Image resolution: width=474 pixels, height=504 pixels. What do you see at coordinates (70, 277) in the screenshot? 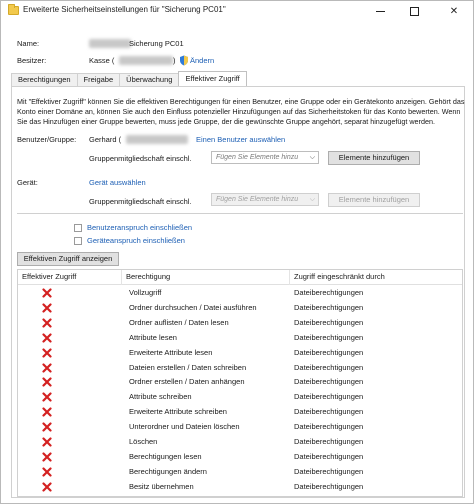
I see `column-effective-access: Effektiver Zugriff` at bounding box center [70, 277].